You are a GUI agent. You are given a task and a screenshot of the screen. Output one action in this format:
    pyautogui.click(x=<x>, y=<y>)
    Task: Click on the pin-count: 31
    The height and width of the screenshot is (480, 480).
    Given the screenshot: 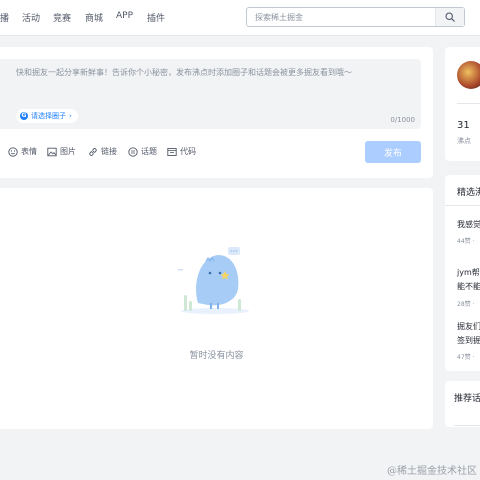 What is the action you would take?
    pyautogui.click(x=463, y=125)
    